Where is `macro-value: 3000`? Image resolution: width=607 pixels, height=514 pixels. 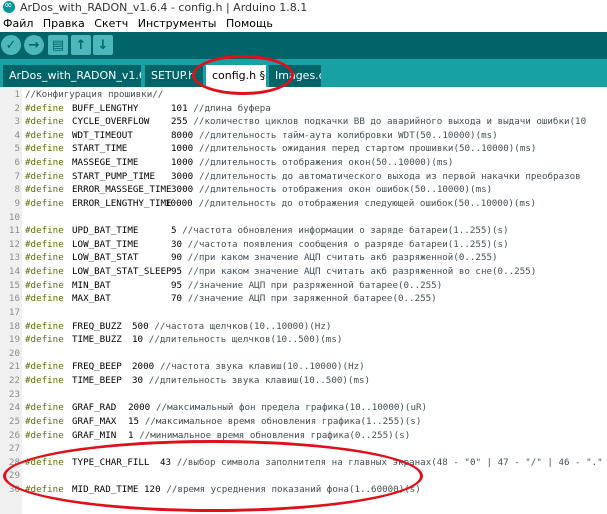 macro-value: 3000 is located at coordinates (182, 176).